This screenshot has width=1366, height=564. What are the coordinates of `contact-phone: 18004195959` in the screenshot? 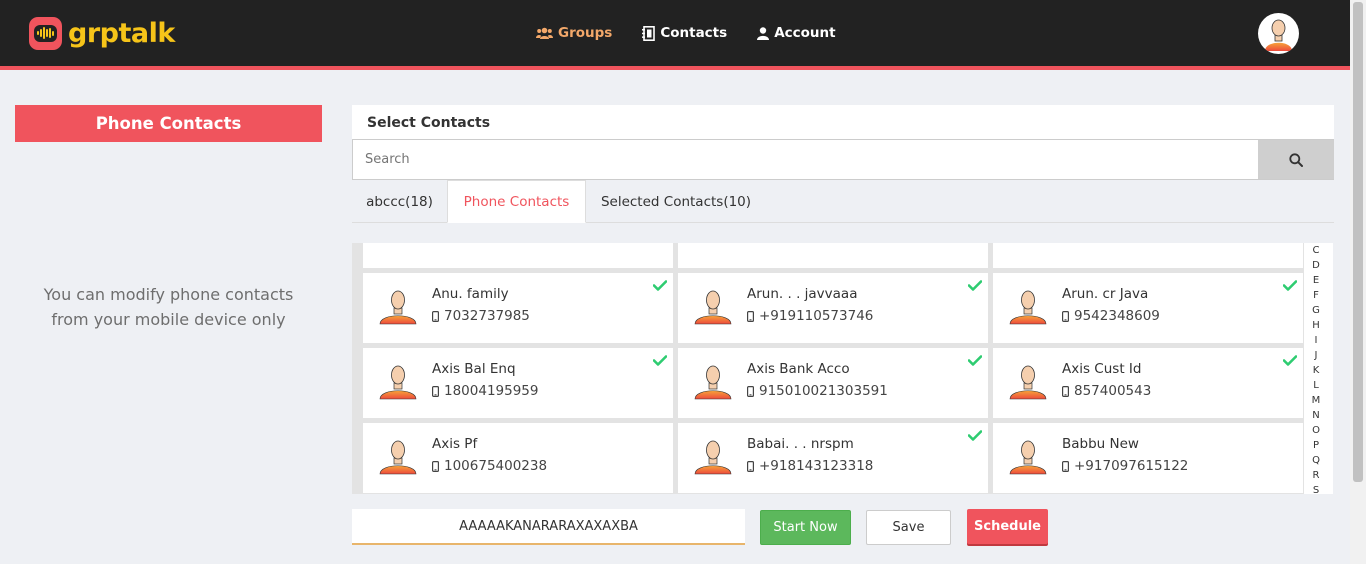 It's located at (485, 391).